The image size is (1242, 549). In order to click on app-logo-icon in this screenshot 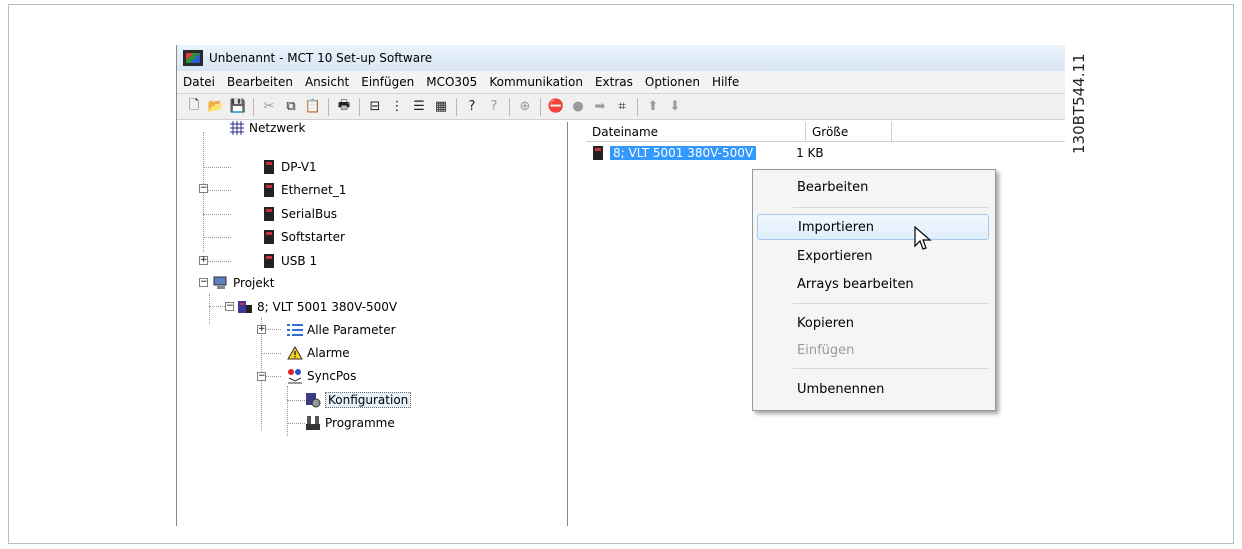, I will do `click(193, 58)`.